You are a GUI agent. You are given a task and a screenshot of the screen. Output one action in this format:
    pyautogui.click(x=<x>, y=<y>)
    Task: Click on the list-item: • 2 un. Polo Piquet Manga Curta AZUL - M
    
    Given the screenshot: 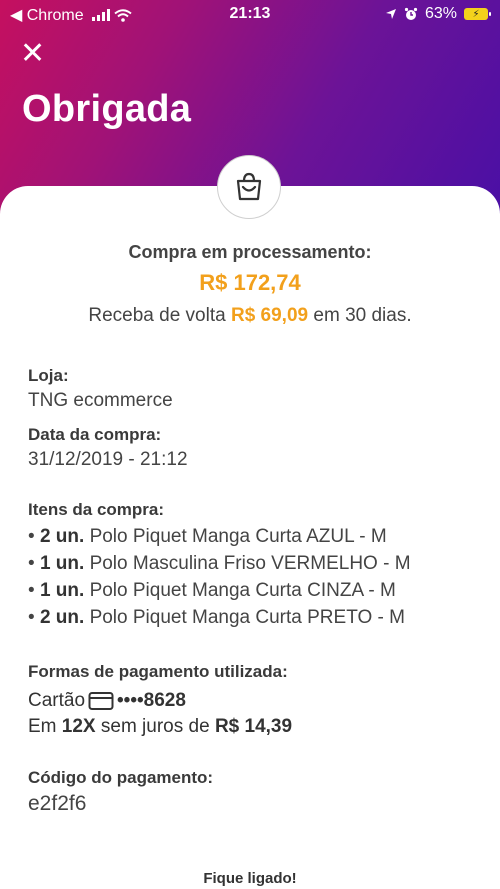 What is the action you would take?
    pyautogui.click(x=207, y=536)
    